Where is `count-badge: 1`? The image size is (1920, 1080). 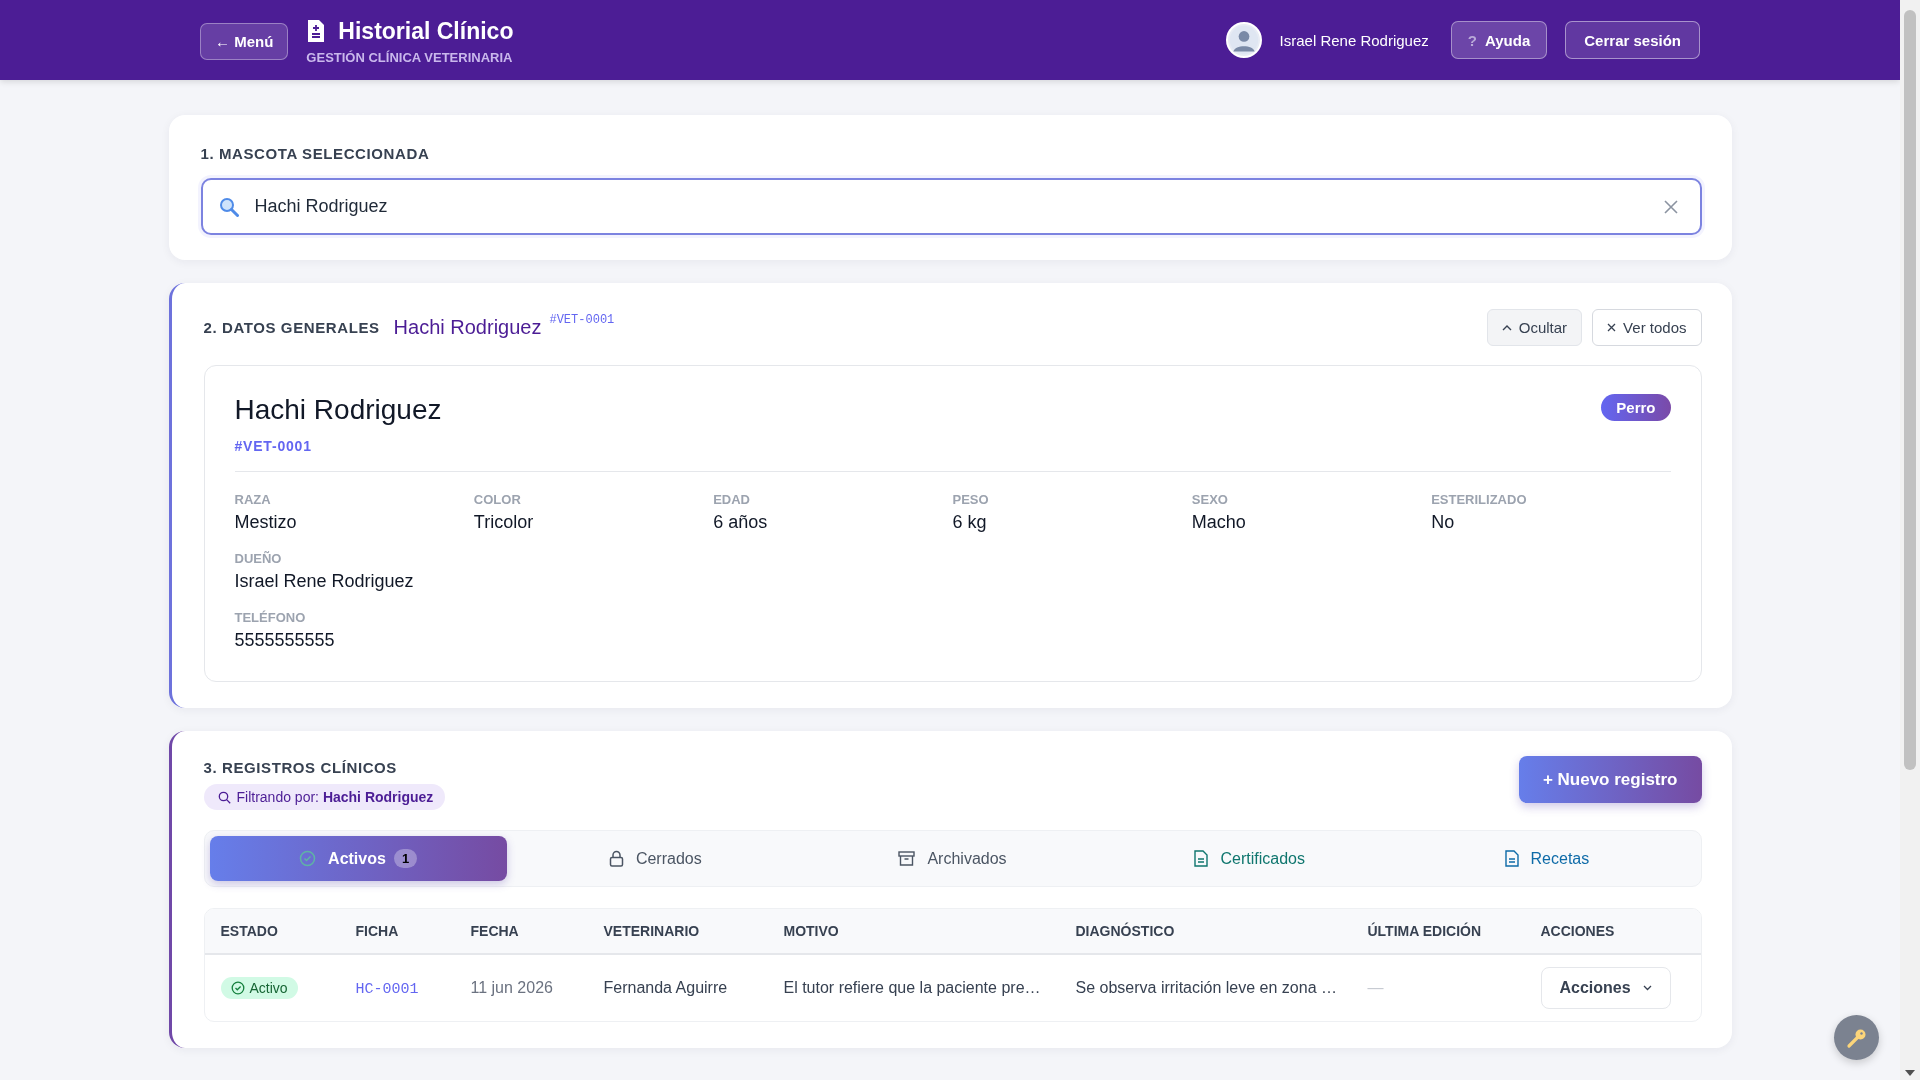
count-badge: 1 is located at coordinates (405, 858).